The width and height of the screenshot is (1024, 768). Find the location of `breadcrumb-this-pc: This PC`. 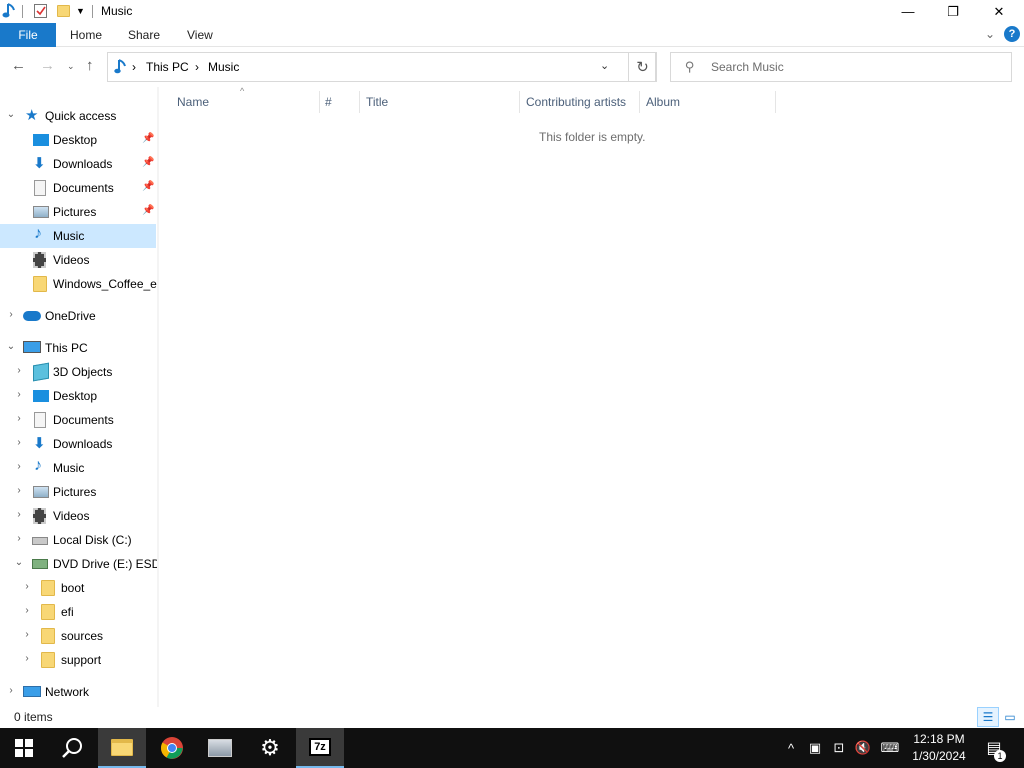

breadcrumb-this-pc: This PC is located at coordinates (167, 67).